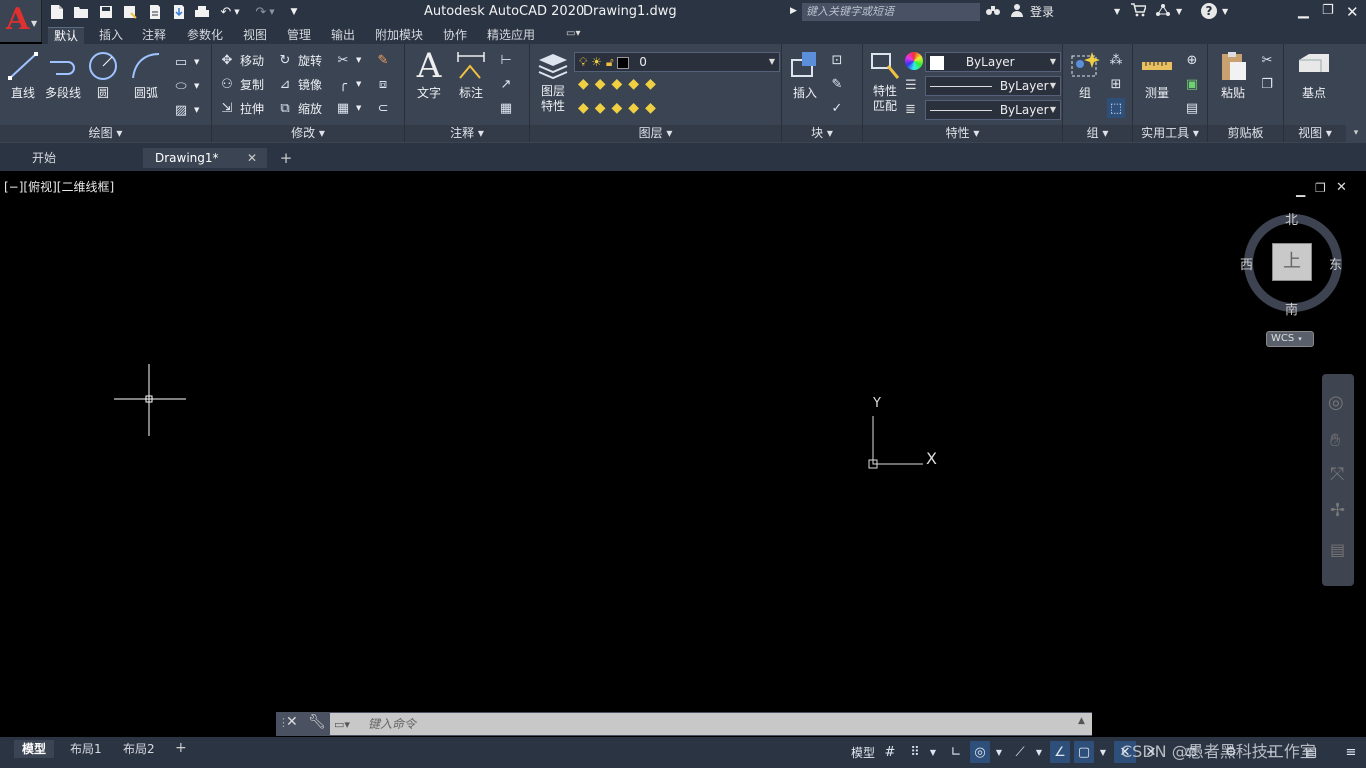 This screenshot has height=768, width=1366. What do you see at coordinates (241, 108) in the screenshot?
I see `stretch-button: ⇲ 拉伸` at bounding box center [241, 108].